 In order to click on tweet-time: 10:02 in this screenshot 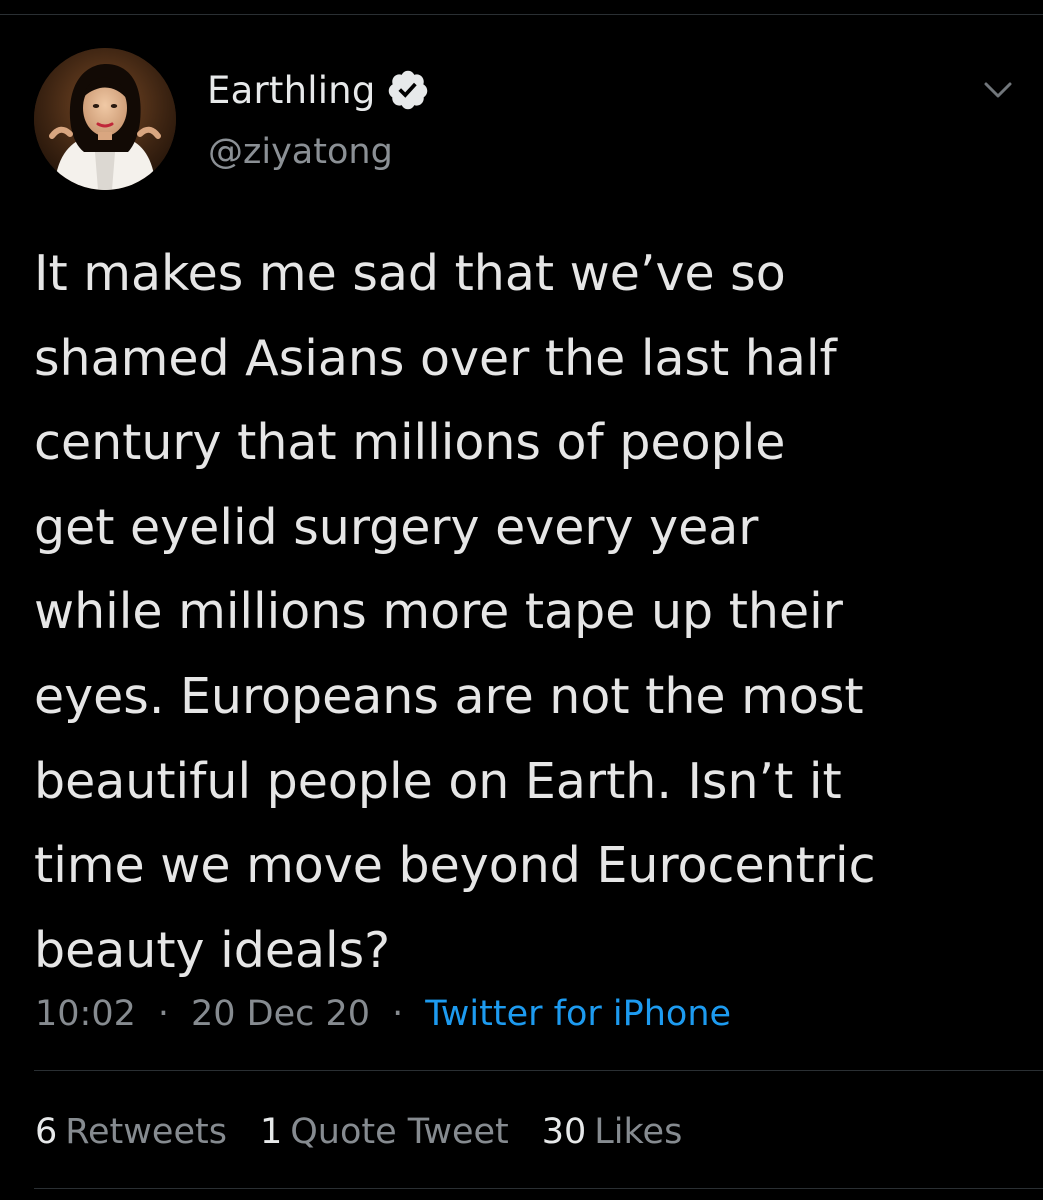, I will do `click(85, 1014)`.